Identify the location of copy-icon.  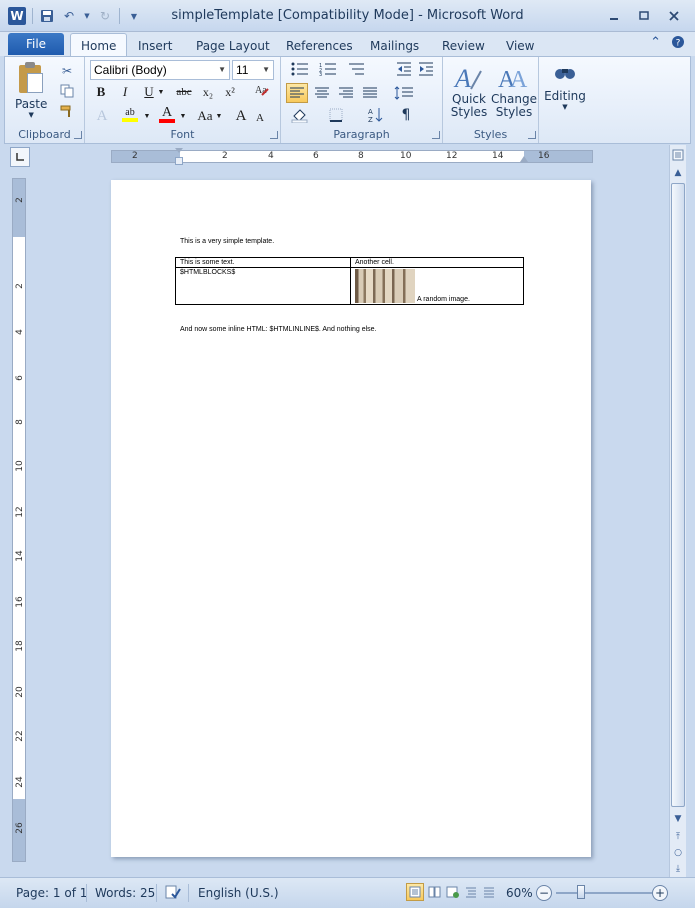
(67, 91).